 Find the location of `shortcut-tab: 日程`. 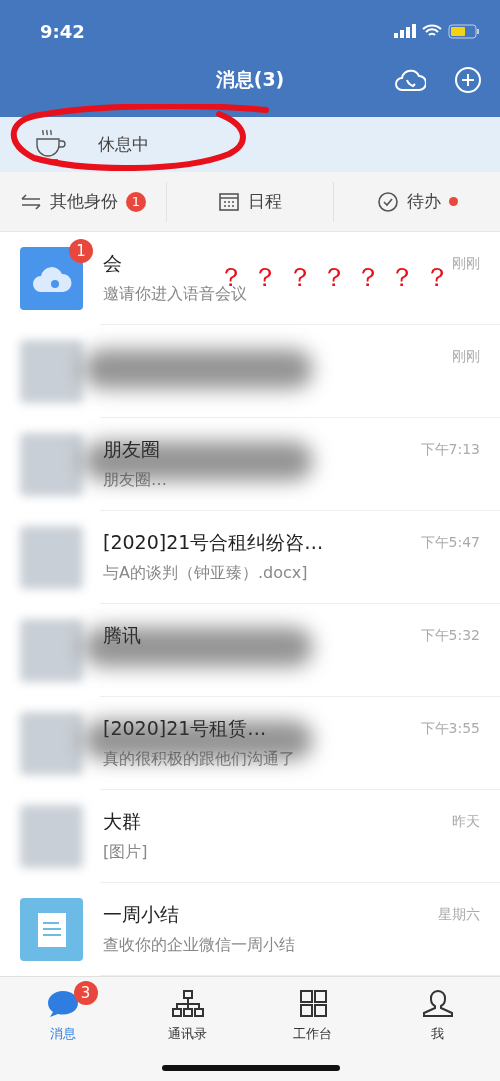

shortcut-tab: 日程 is located at coordinates (249, 201).